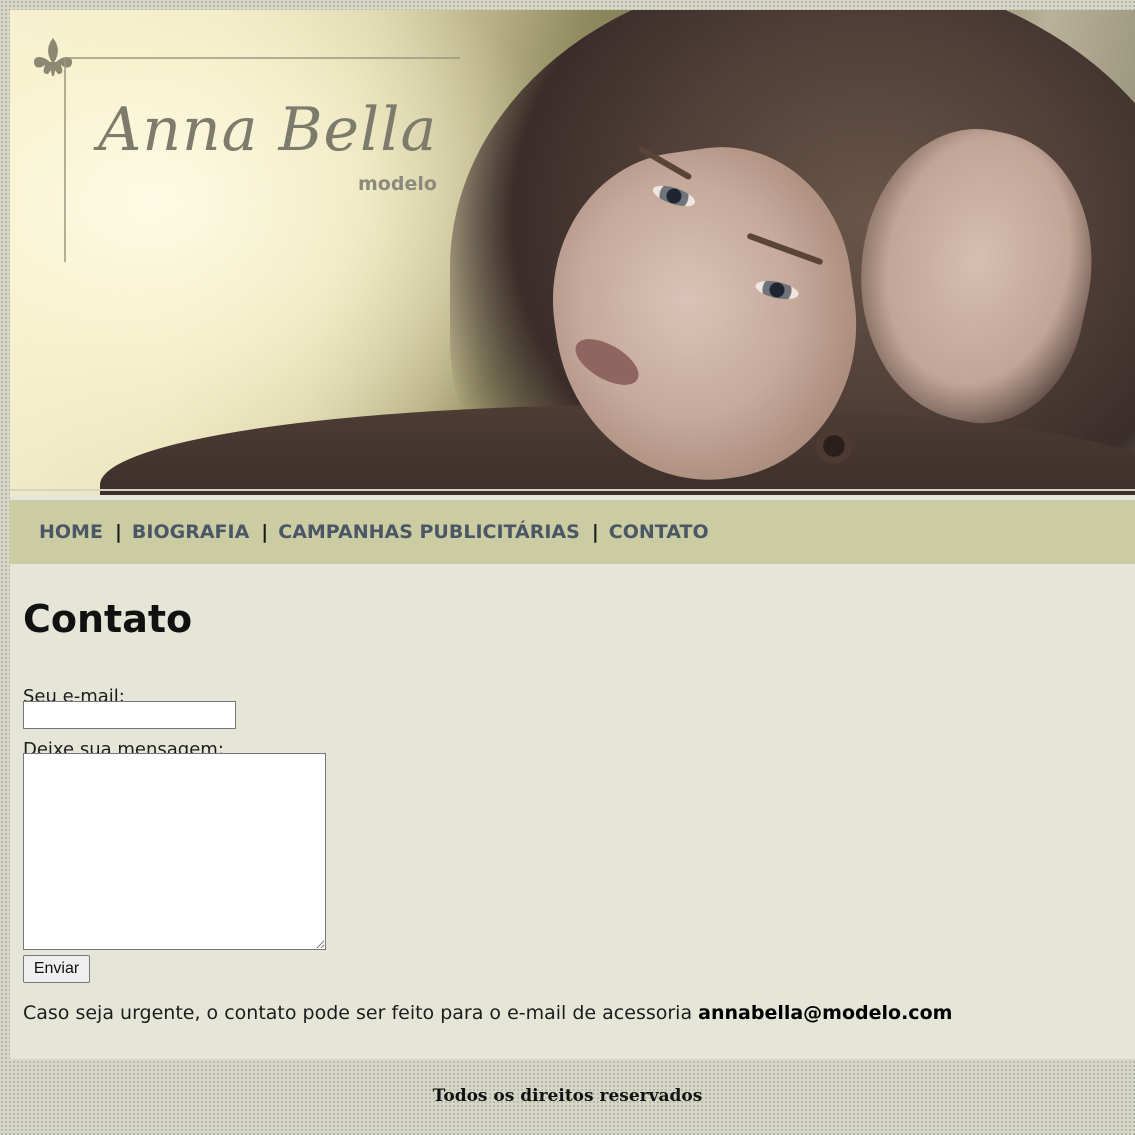 The height and width of the screenshot is (1135, 1135). What do you see at coordinates (56, 969) in the screenshot?
I see `send-button: Enviar` at bounding box center [56, 969].